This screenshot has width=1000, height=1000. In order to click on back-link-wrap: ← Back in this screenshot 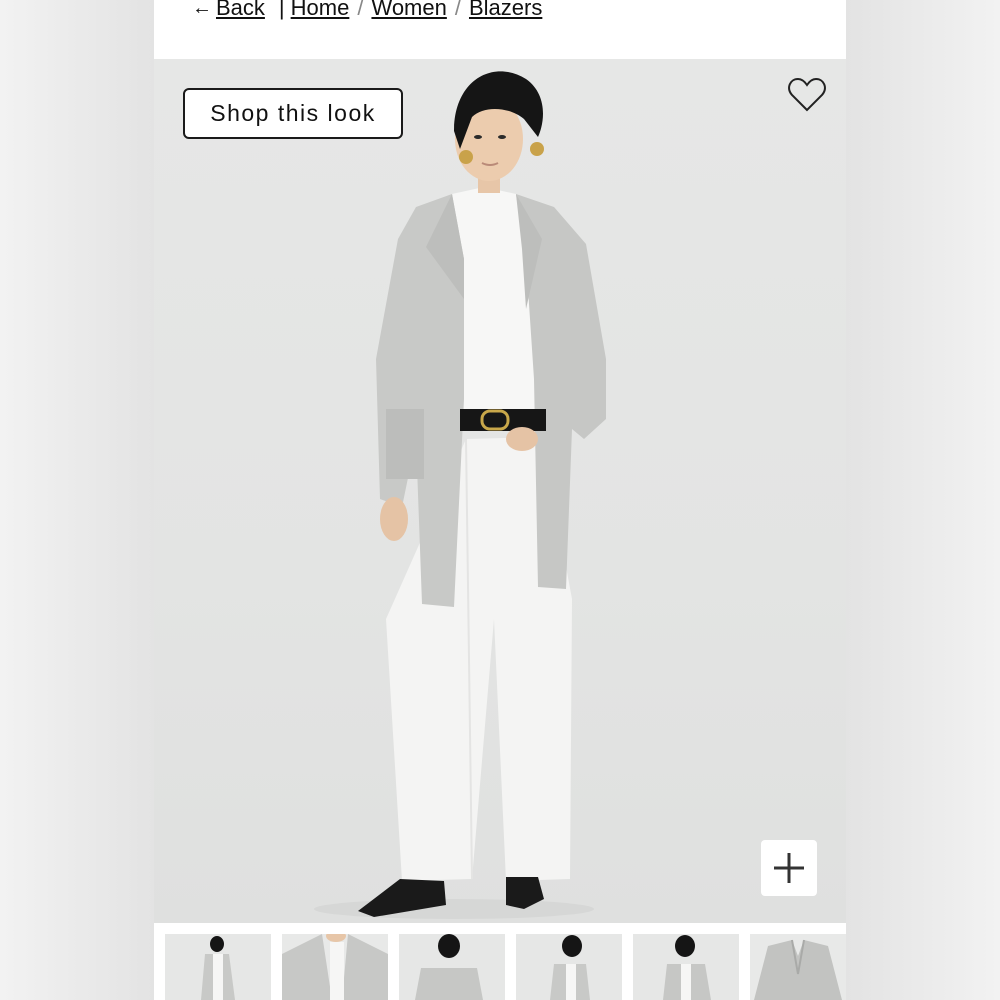, I will do `click(228, 10)`.